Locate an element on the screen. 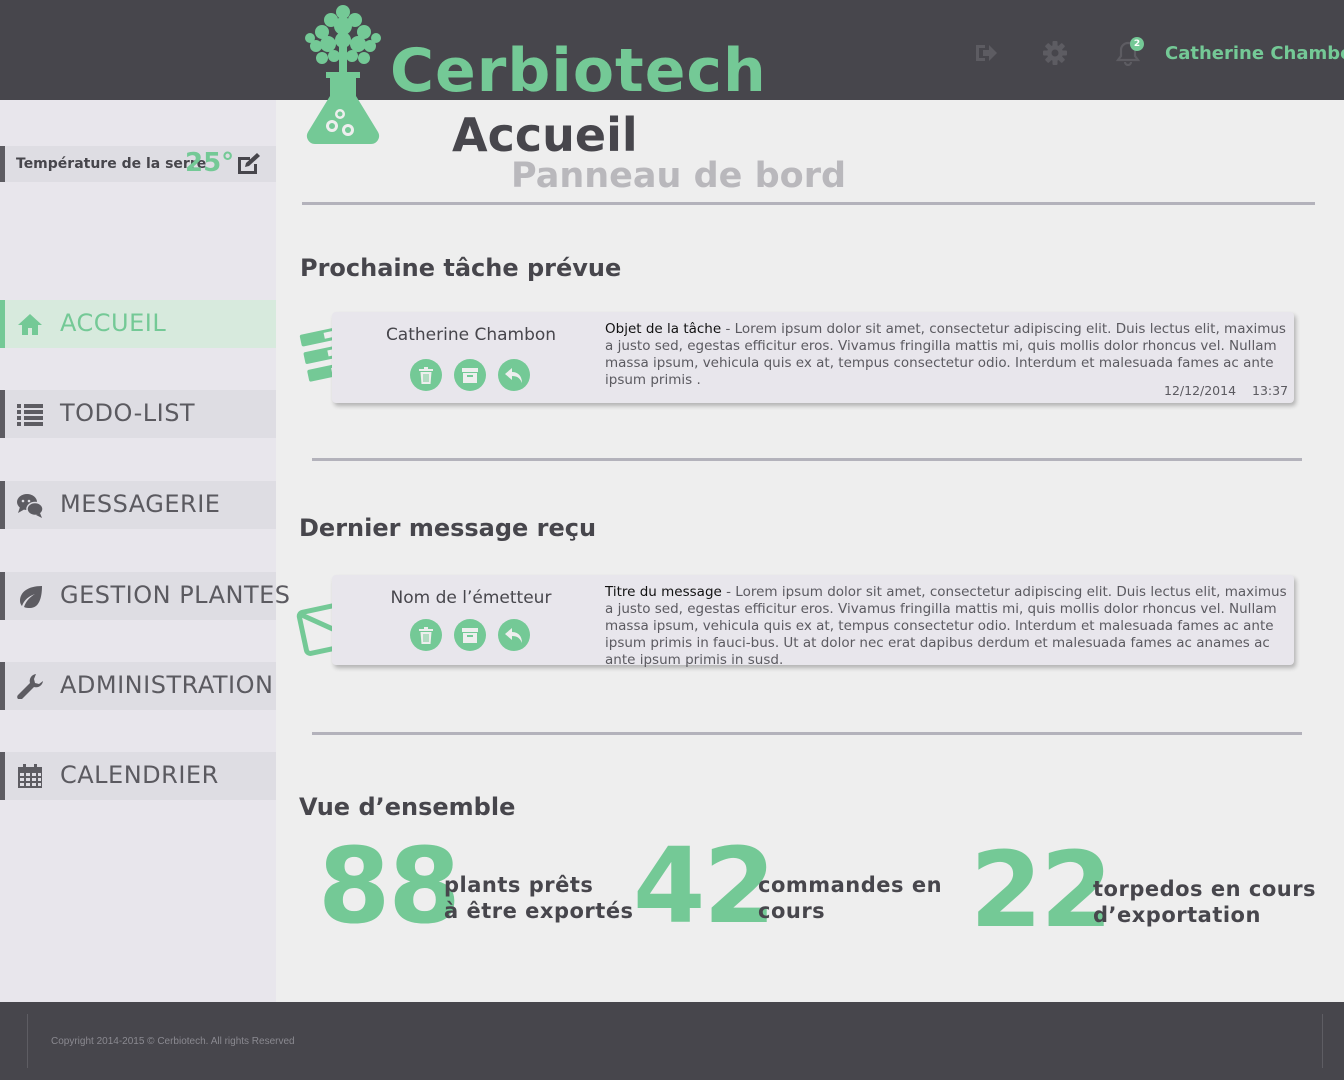 This screenshot has width=1344, height=1080. stat-label-plants: plants prêts à être exportés is located at coordinates (539, 898).